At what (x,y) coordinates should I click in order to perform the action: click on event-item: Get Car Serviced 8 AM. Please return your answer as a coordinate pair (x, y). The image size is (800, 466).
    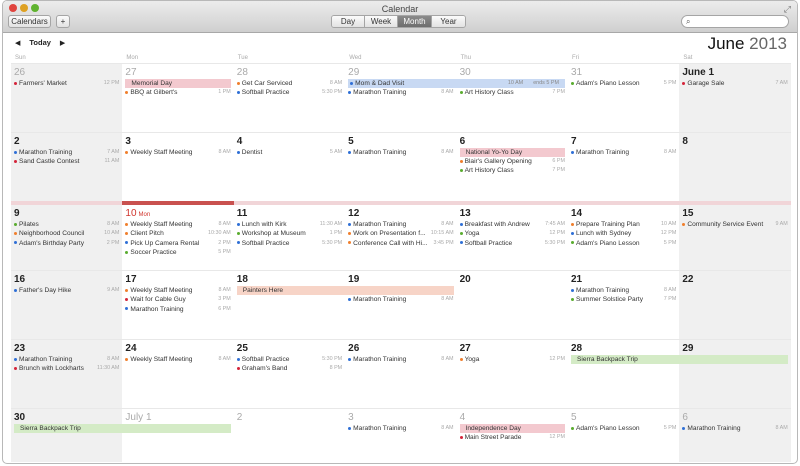
    Looking at the image, I should click on (289, 83).